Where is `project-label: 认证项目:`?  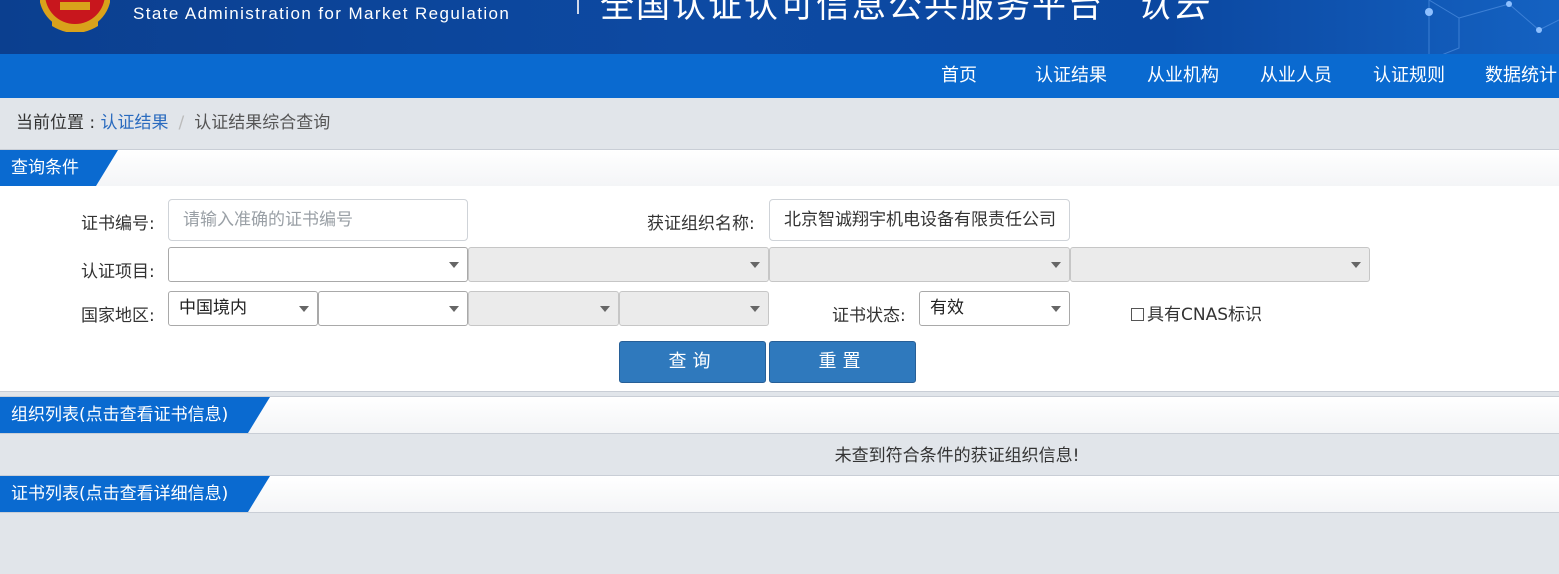 project-label: 认证项目: is located at coordinates (118, 272).